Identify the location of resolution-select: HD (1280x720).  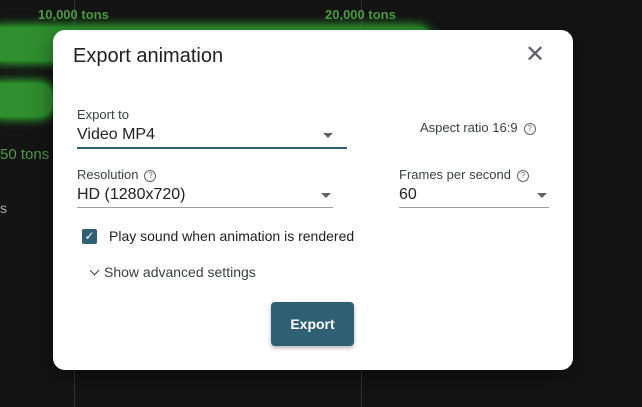
(205, 195).